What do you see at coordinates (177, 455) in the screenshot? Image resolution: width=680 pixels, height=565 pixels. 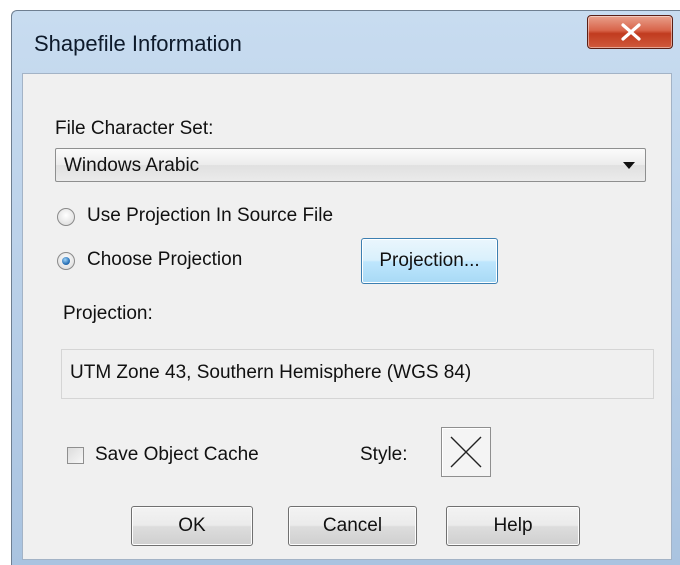 I see `save-object-cache-label: Save Object Cache` at bounding box center [177, 455].